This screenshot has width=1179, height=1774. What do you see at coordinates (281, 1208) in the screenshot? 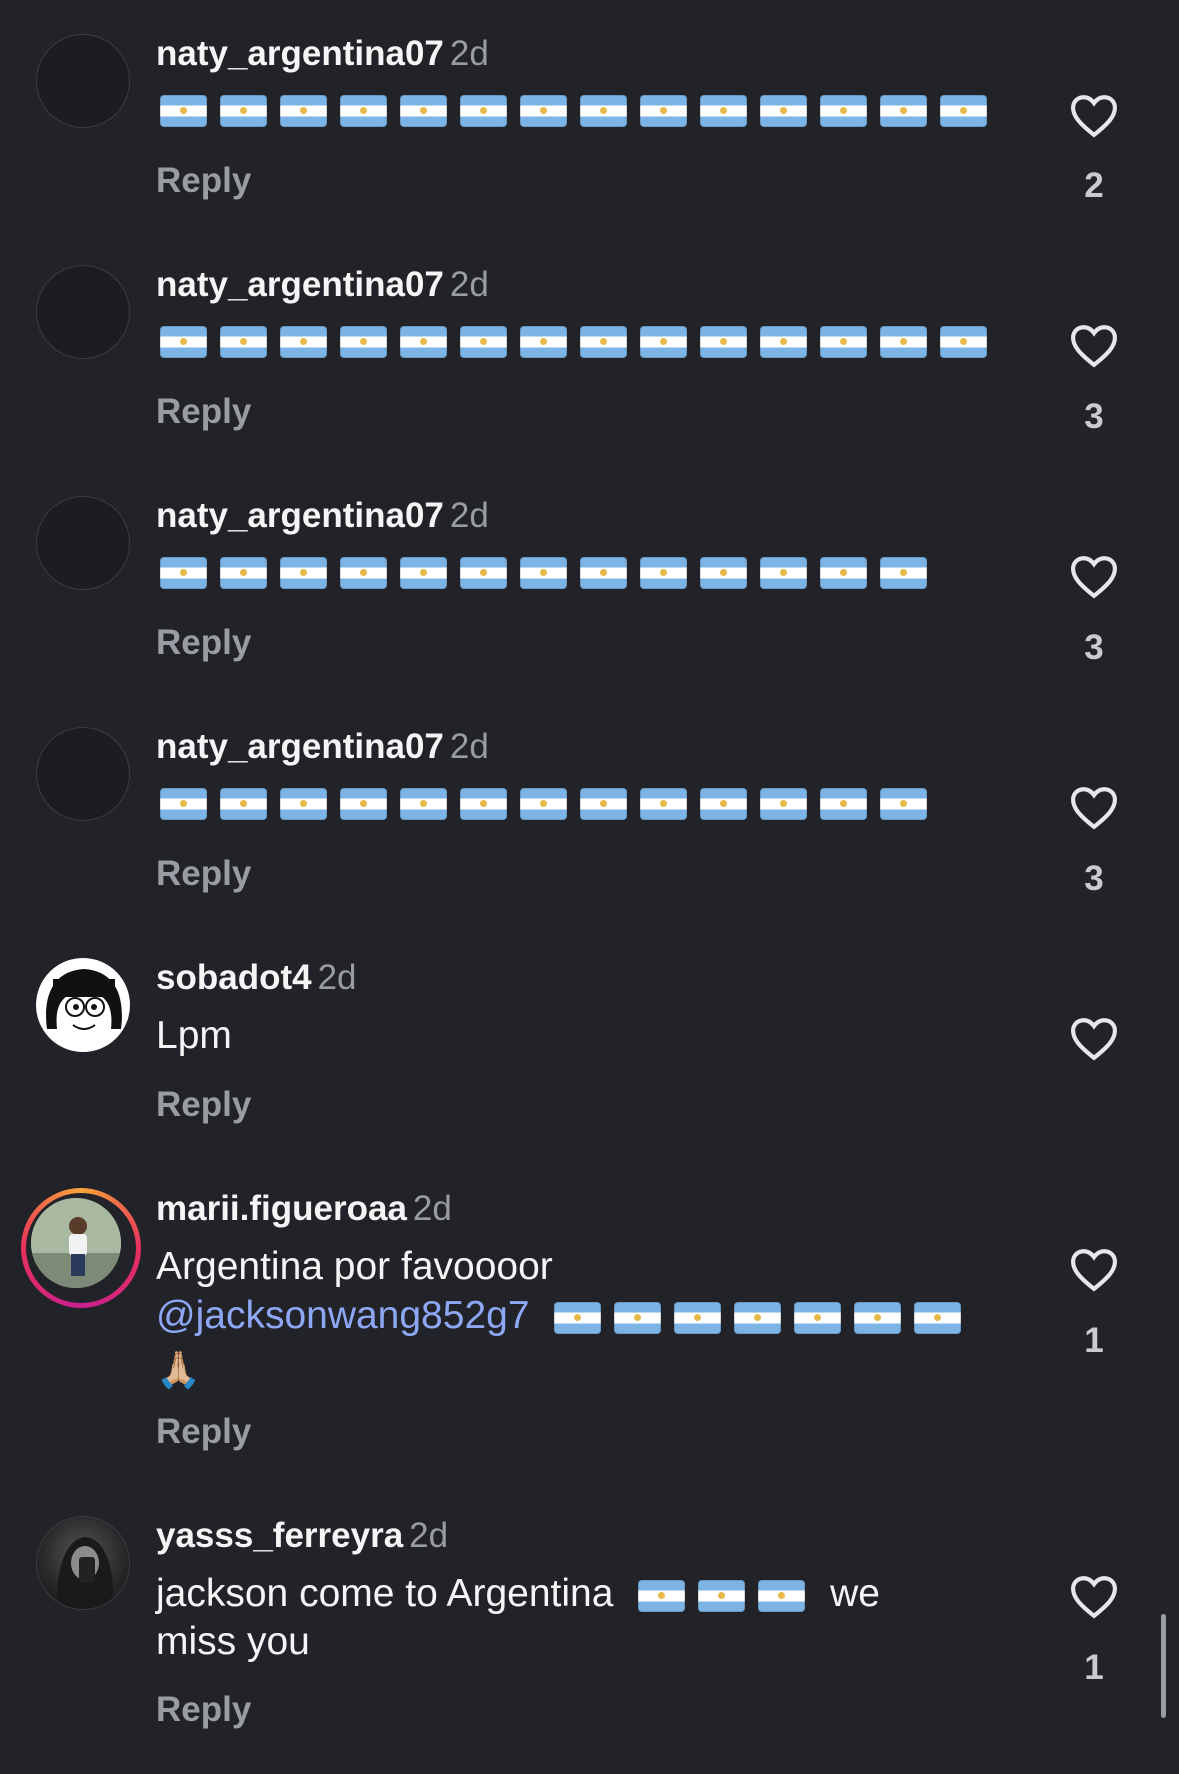
I see `username: marii.figueroaa` at bounding box center [281, 1208].